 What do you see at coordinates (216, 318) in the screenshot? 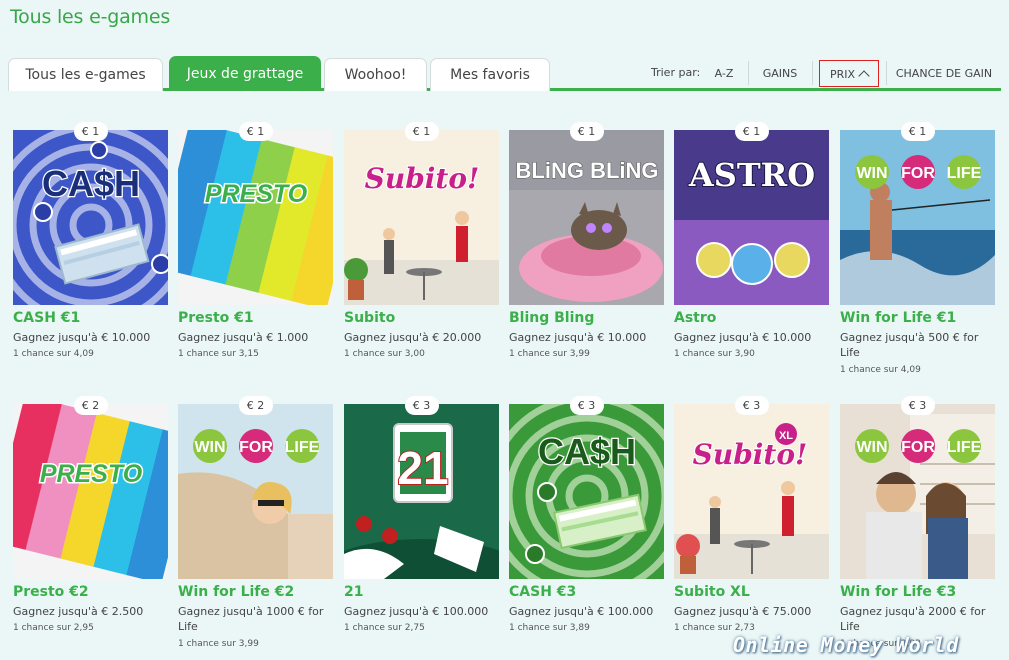
I see `game-title: Presto €1` at bounding box center [216, 318].